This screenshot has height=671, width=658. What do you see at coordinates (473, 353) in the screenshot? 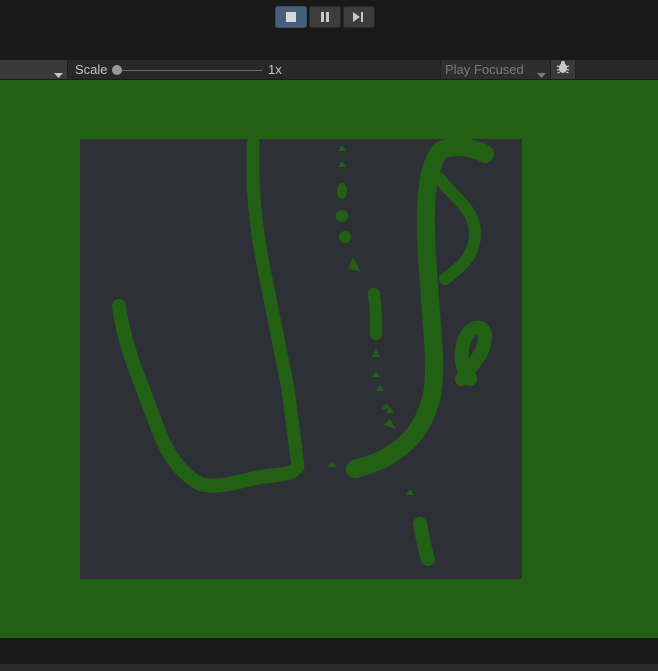
I see `stroke-loop-lower` at bounding box center [473, 353].